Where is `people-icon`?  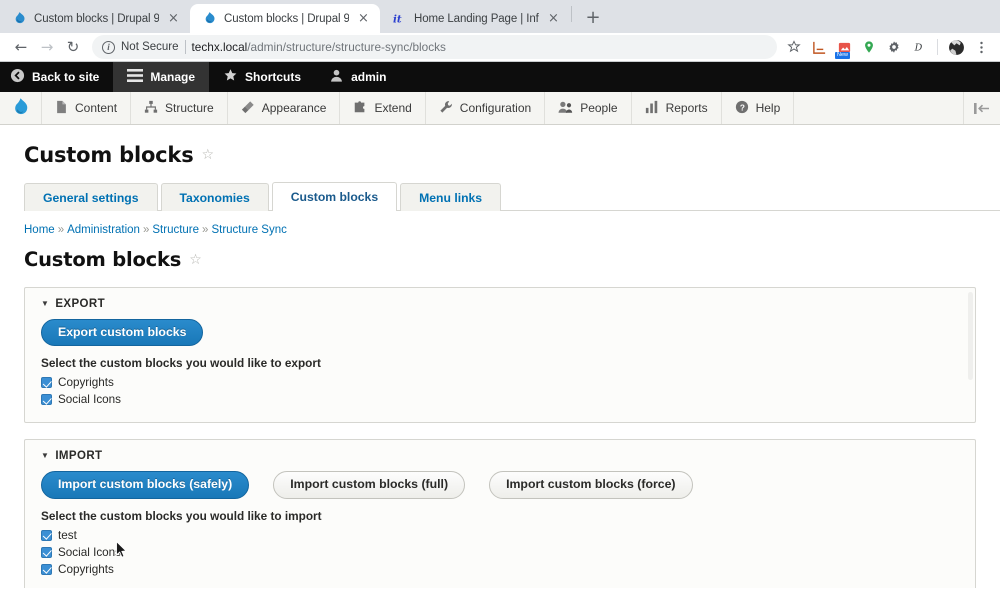 people-icon is located at coordinates (565, 108).